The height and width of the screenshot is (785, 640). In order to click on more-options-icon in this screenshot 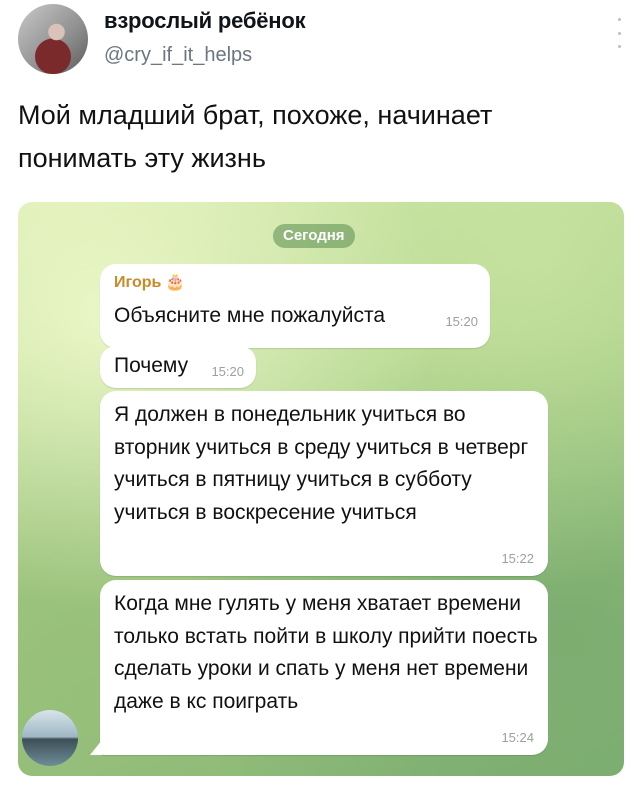, I will do `click(619, 33)`.